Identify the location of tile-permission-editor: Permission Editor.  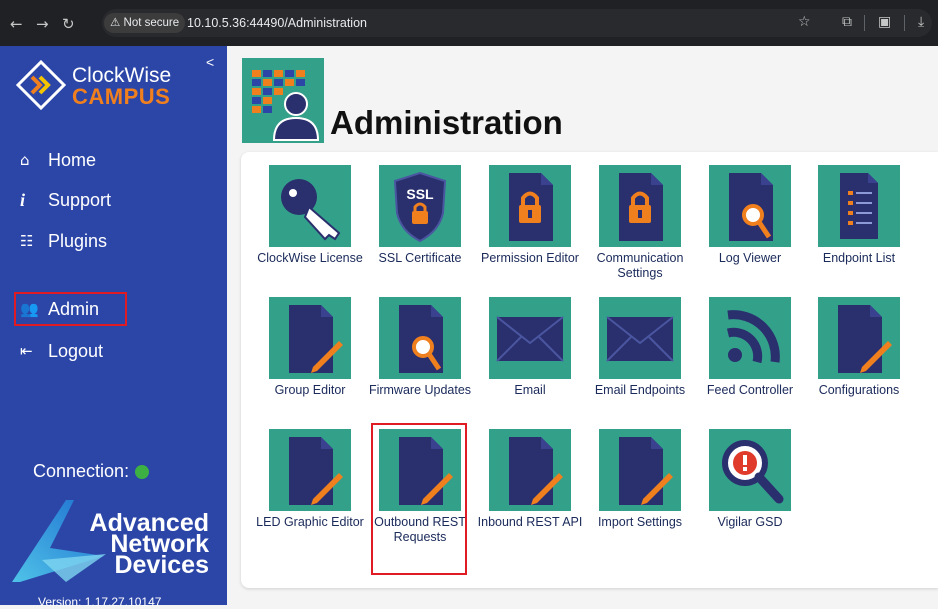
(530, 215).